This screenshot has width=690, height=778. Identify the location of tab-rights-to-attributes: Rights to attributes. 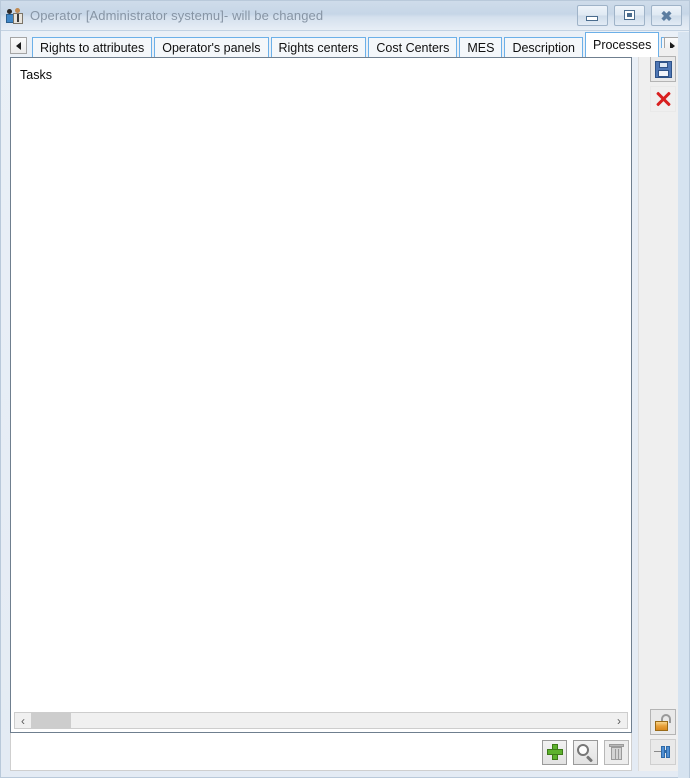
(92, 47).